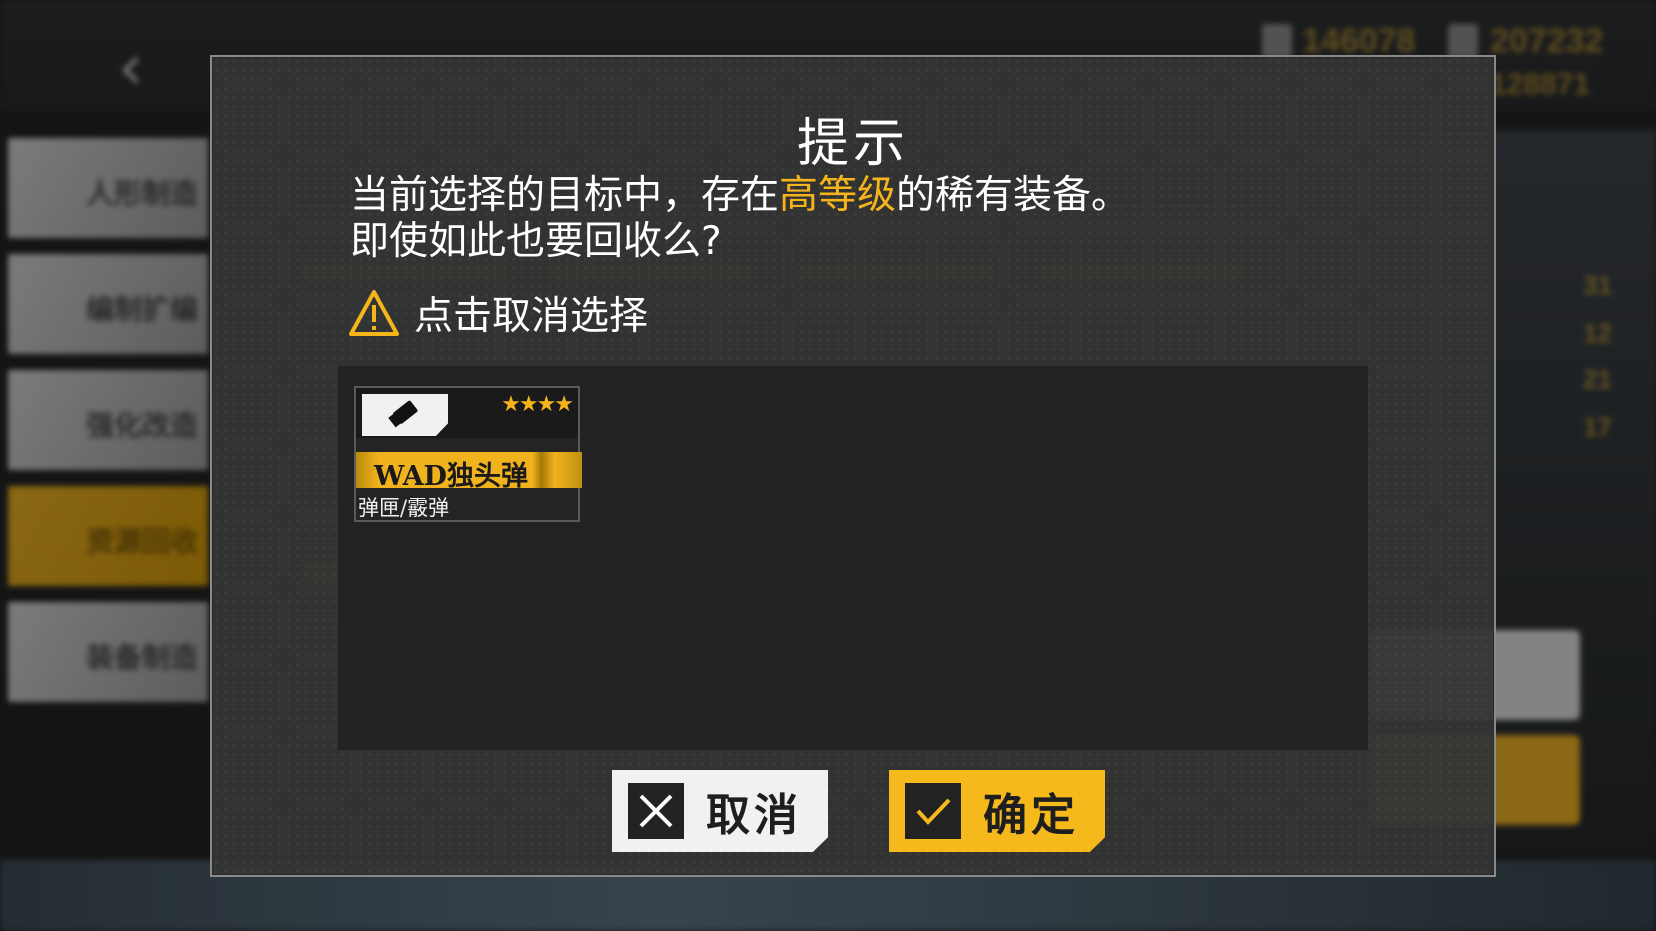 Image resolution: width=1656 pixels, height=931 pixels. What do you see at coordinates (374, 313) in the screenshot?
I see `warning-icon` at bounding box center [374, 313].